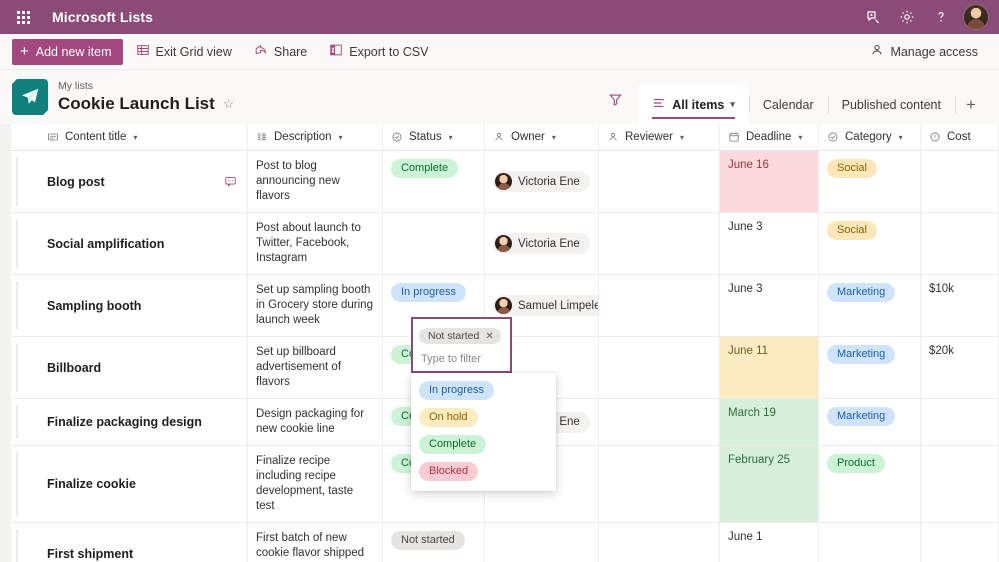 This screenshot has width=999, height=562. Describe the element at coordinates (769, 422) in the screenshot. I see `cell-deadline: March 19` at that location.